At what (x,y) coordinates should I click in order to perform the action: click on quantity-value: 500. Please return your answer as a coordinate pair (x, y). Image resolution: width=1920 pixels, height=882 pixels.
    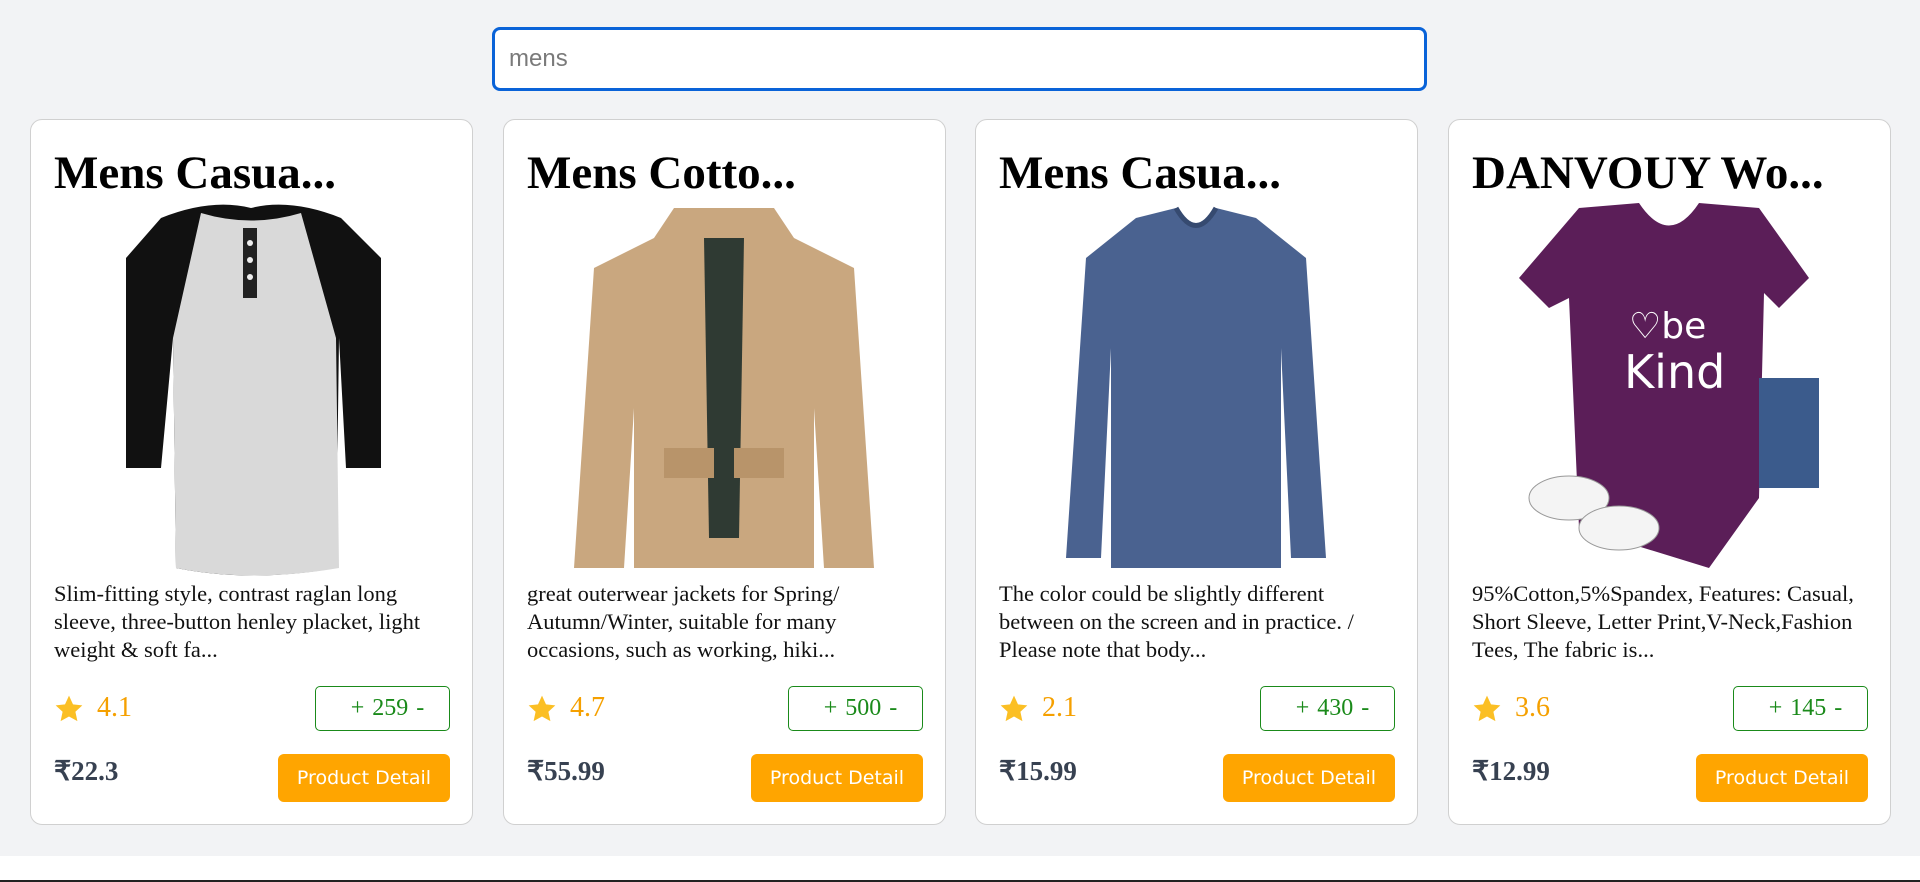
    Looking at the image, I should click on (863, 708).